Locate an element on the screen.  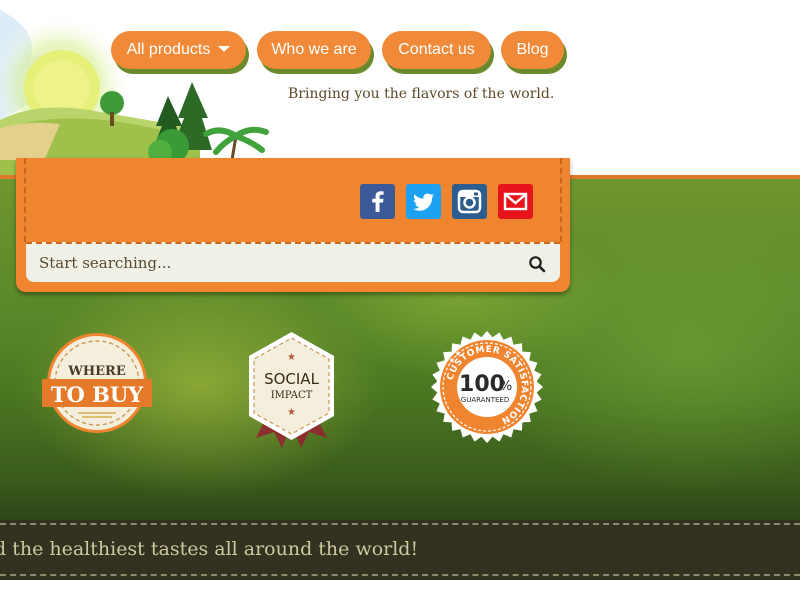
landscape-illustration is located at coordinates (145, 89).